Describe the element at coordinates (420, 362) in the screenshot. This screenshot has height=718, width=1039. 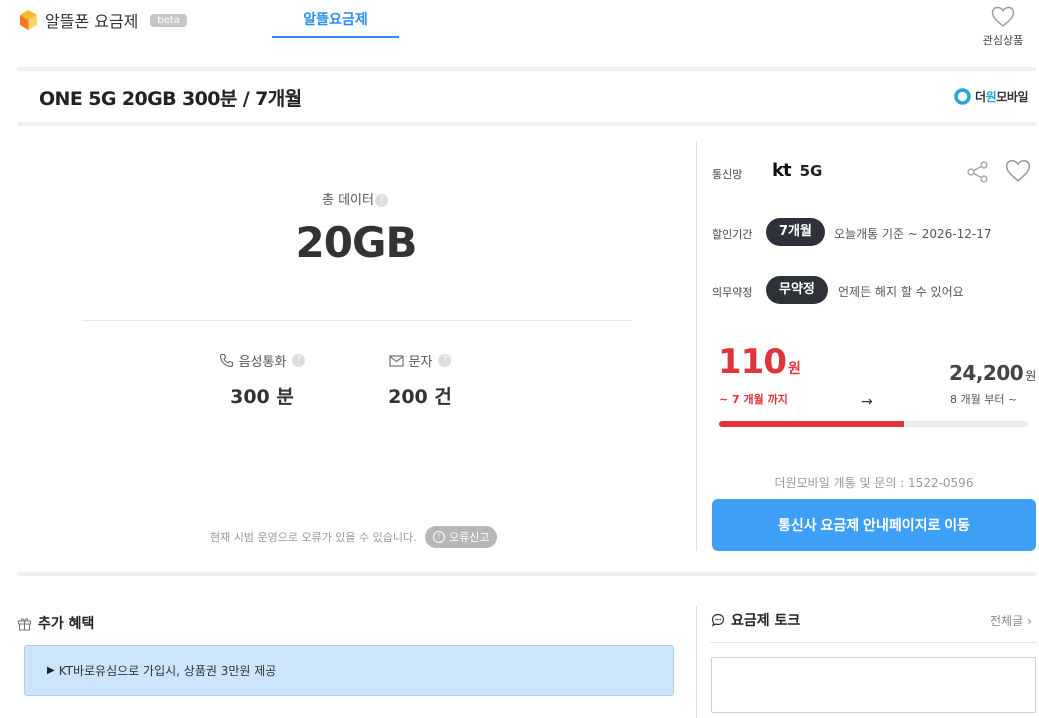
I see `sms-label: 문자` at that location.